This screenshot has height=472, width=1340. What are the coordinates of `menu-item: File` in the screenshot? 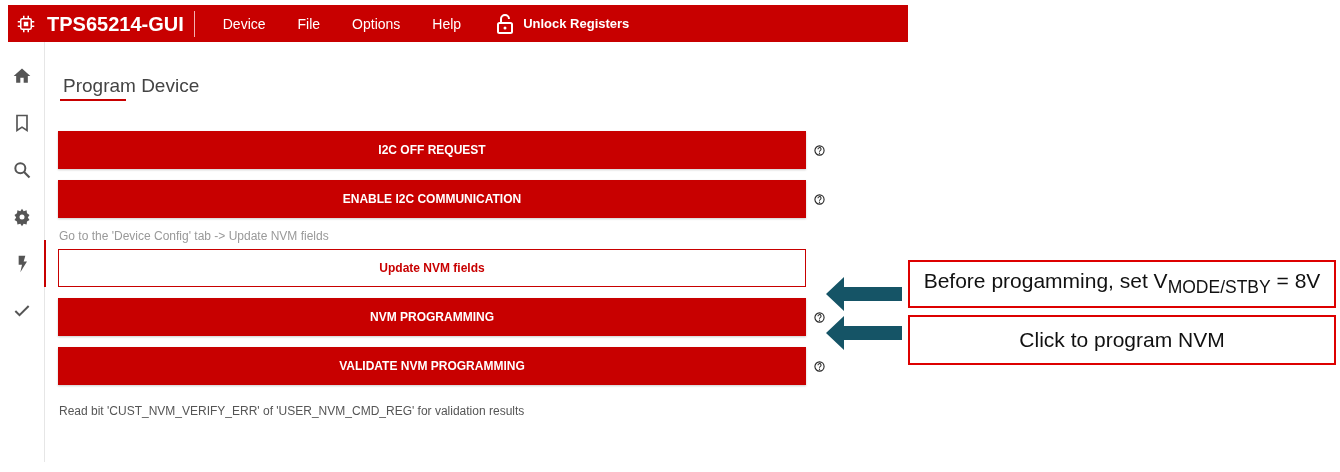 It's located at (309, 23).